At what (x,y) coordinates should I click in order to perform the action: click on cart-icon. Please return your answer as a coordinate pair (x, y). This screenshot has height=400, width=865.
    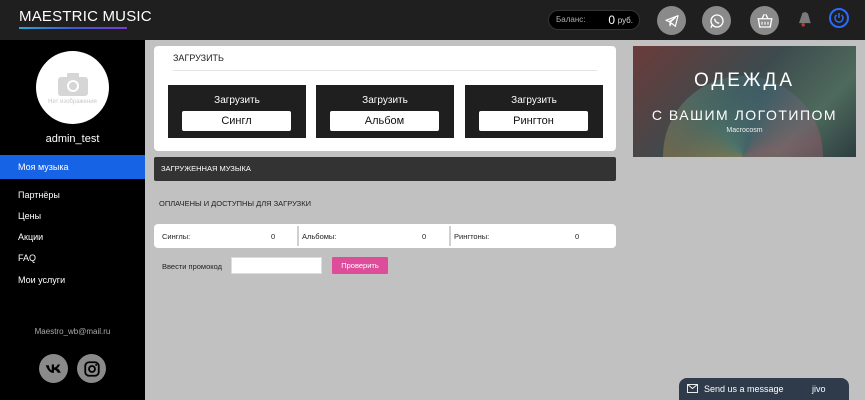
    Looking at the image, I should click on (764, 20).